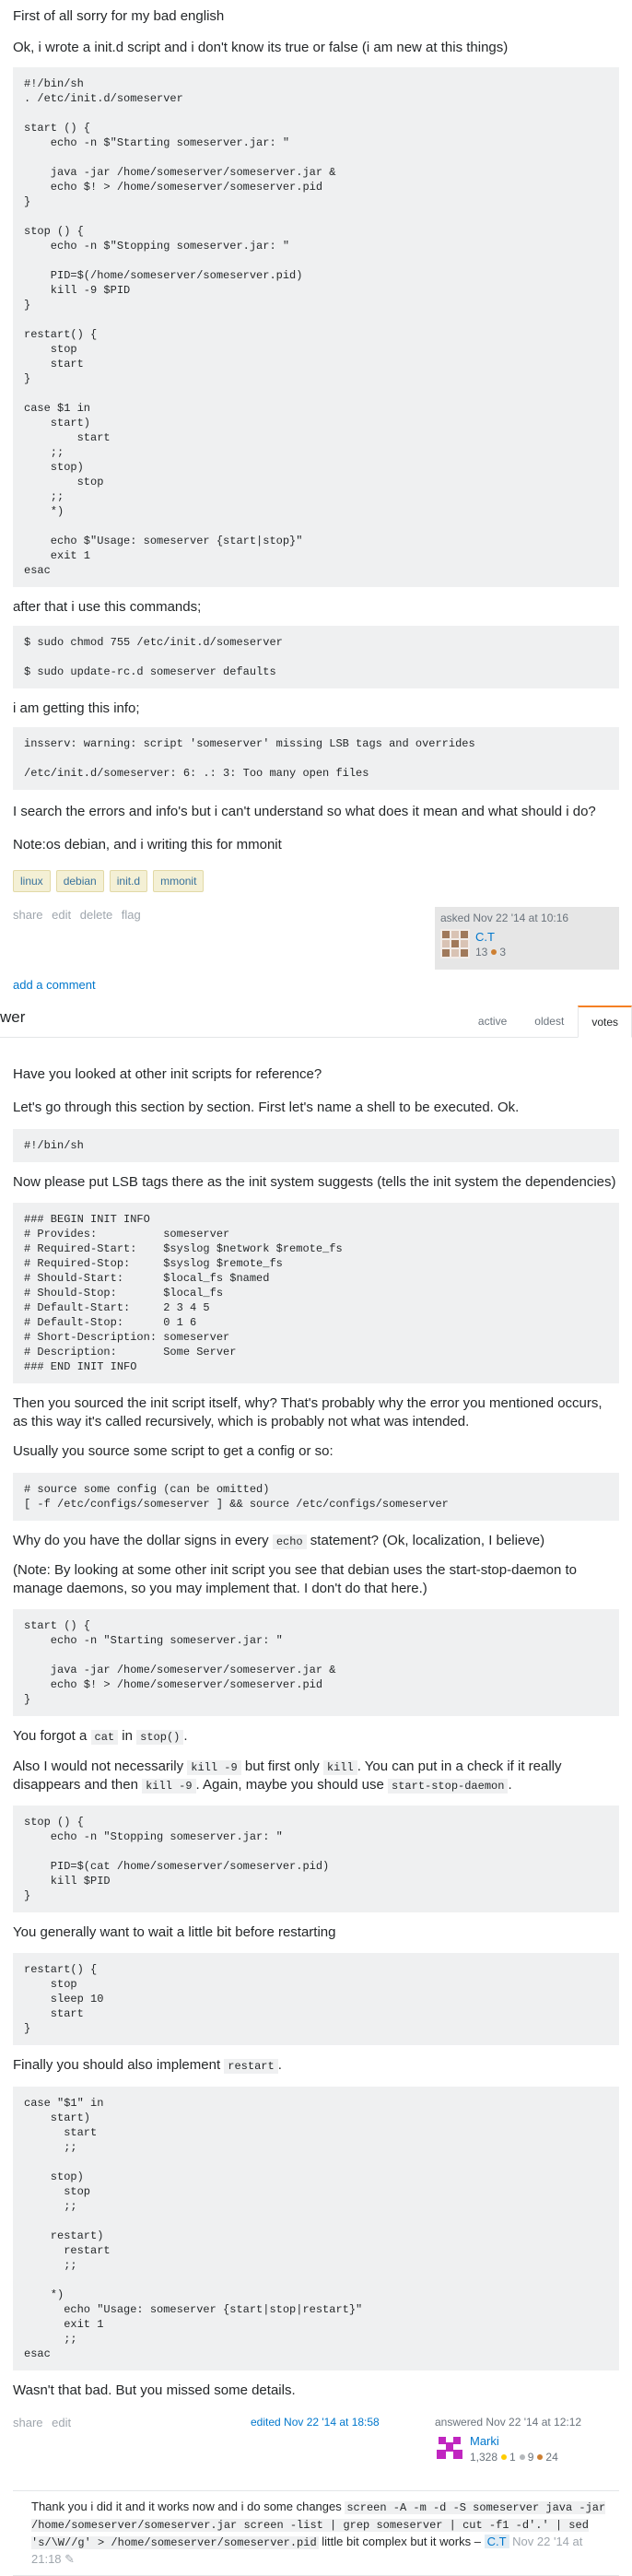 The width and height of the screenshot is (632, 2576). I want to click on inline-code: start-stop-daemon, so click(448, 1786).